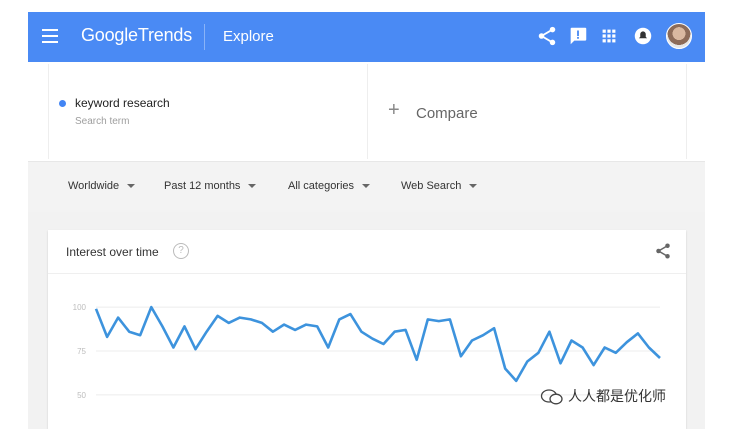  Describe the element at coordinates (50, 36) in the screenshot. I see `menu-icon` at that location.